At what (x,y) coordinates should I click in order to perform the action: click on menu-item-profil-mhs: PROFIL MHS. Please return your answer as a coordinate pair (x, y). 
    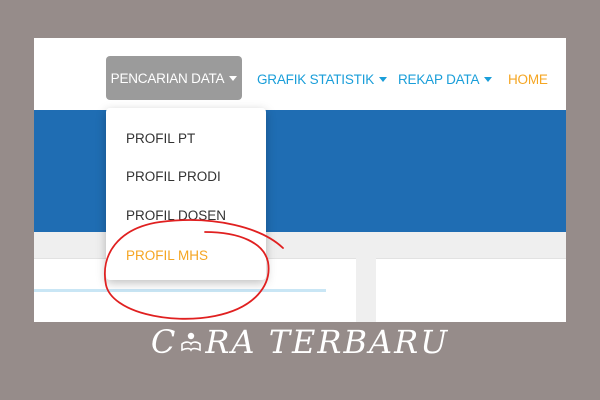
    Looking at the image, I should click on (167, 255).